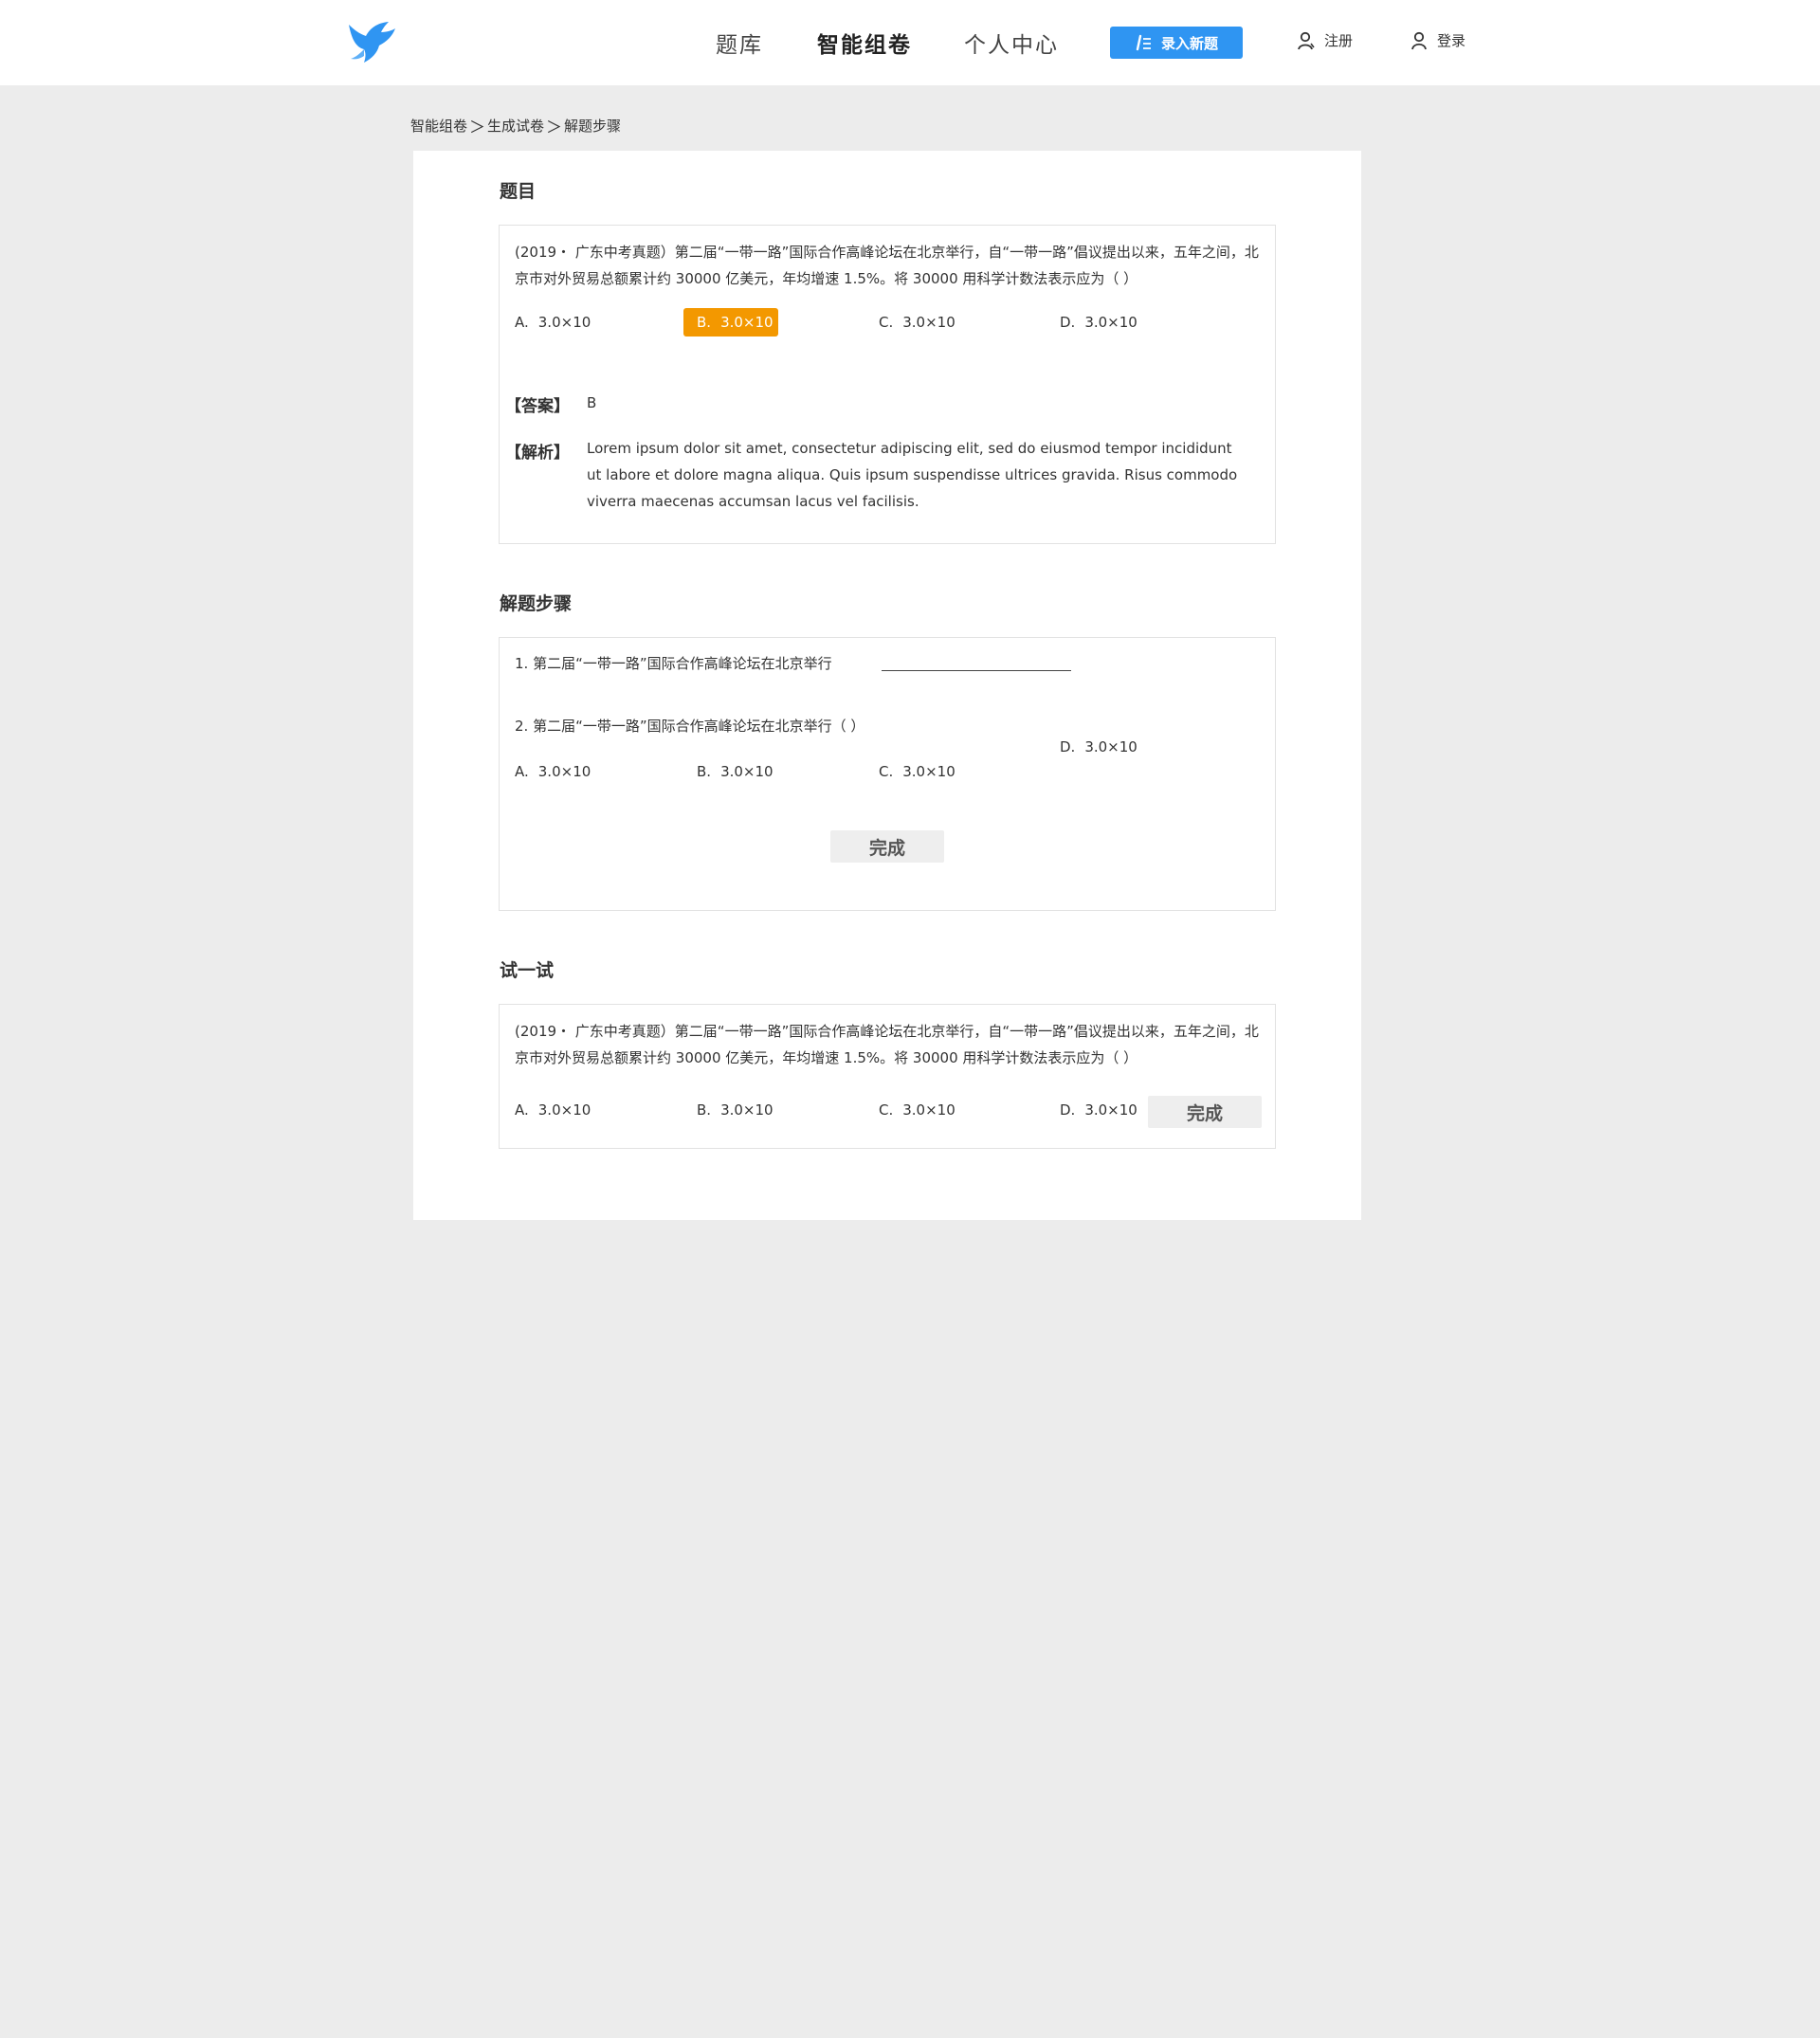 Image resolution: width=1820 pixels, height=2038 pixels. I want to click on step-option-d: D. 3.0×10, so click(1099, 747).